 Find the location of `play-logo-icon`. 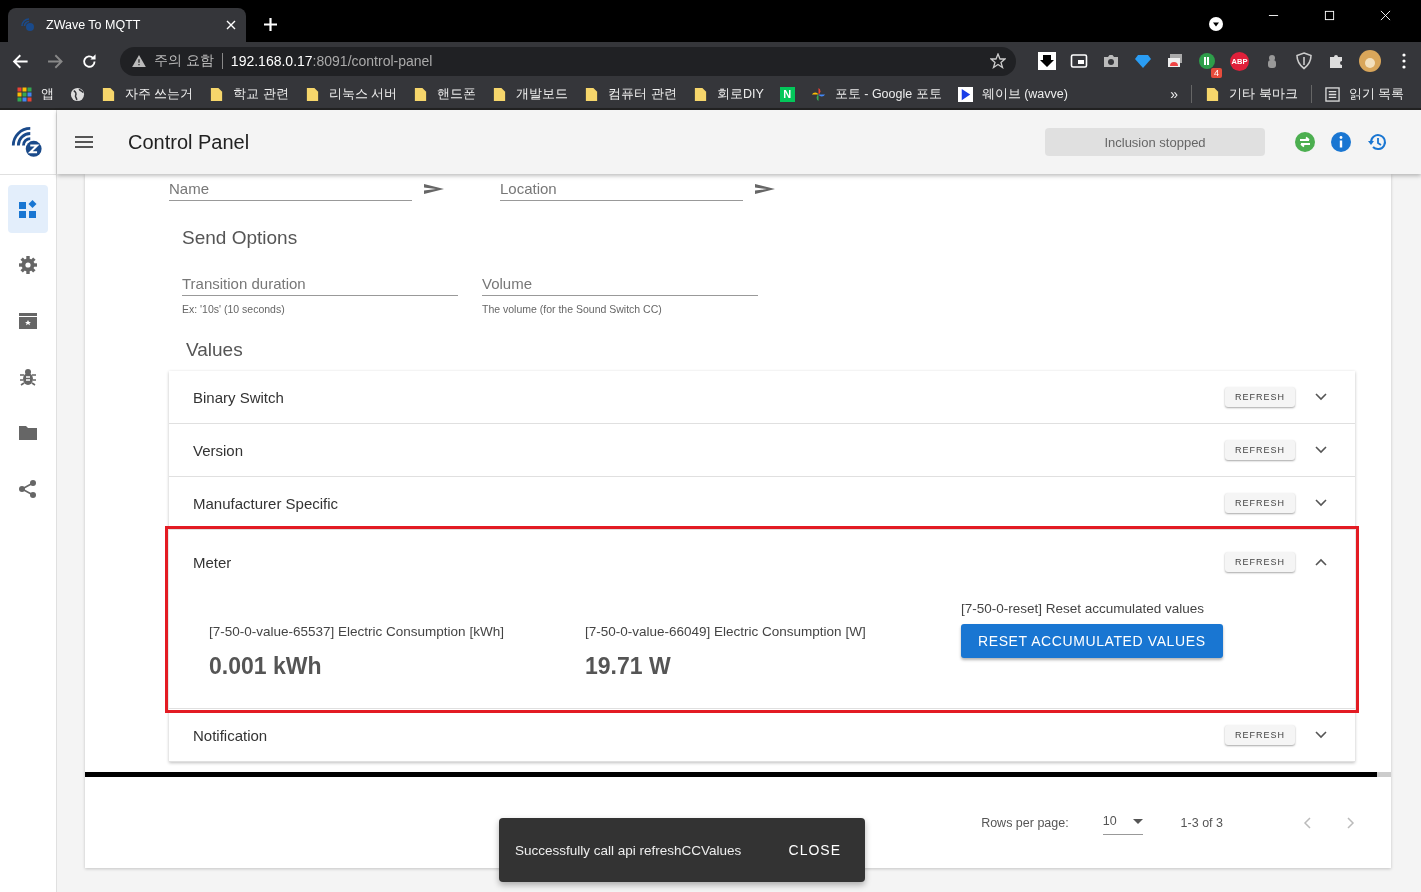

play-logo-icon is located at coordinates (965, 94).